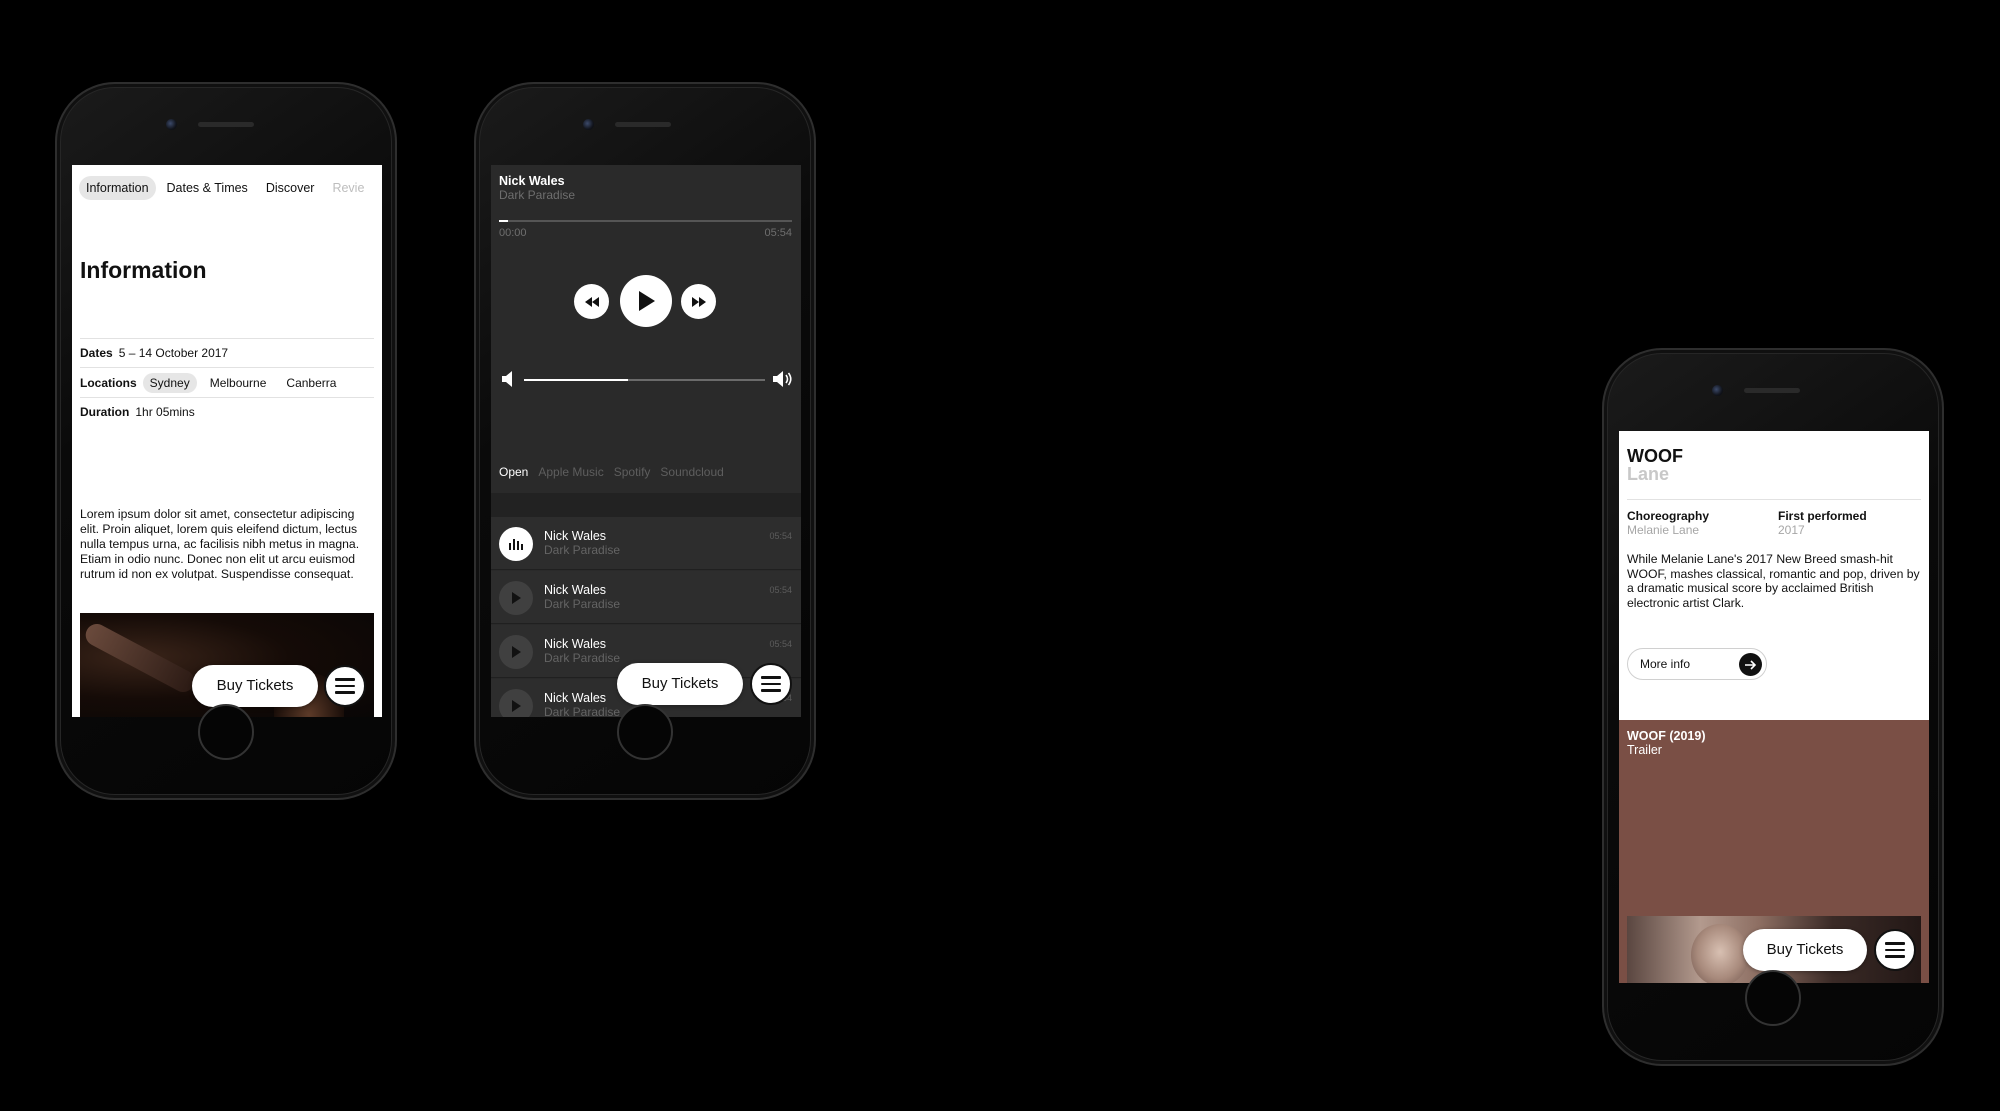 Image resolution: width=2000 pixels, height=1111 pixels. What do you see at coordinates (532, 181) in the screenshot?
I see `now-playing-artist: Nick Wales` at bounding box center [532, 181].